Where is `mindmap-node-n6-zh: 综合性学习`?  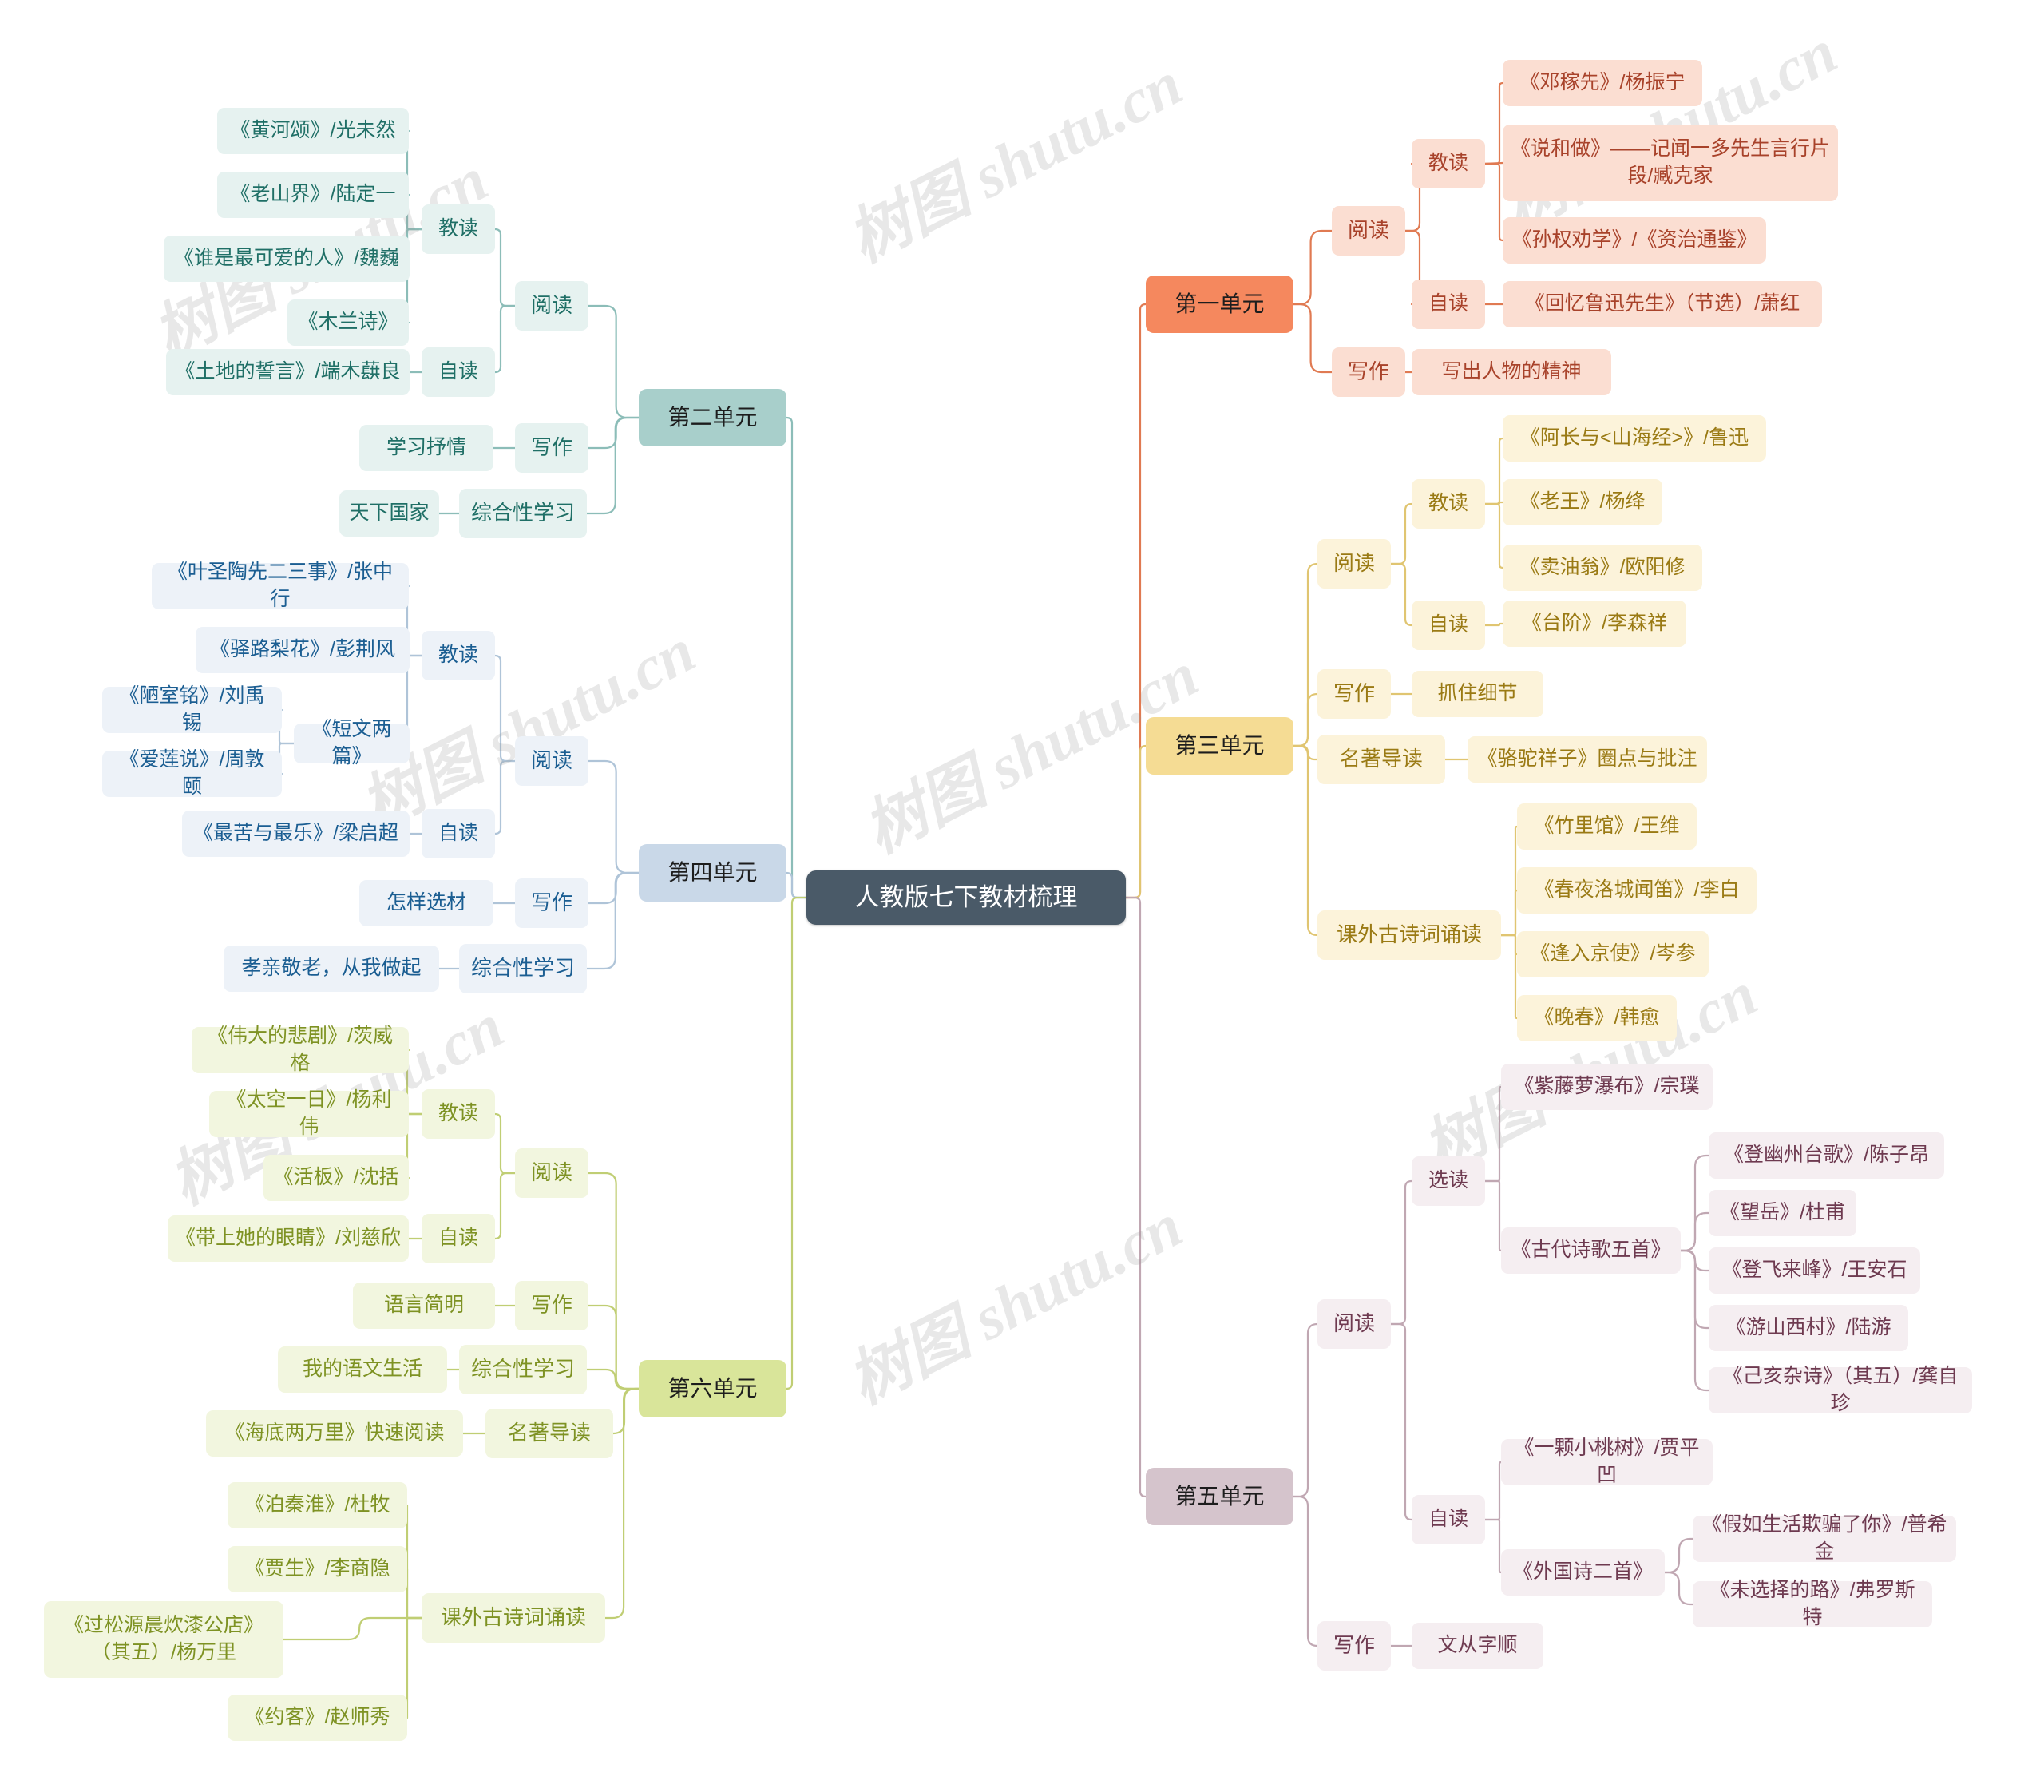
mindmap-node-n6-zh: 综合性学习 is located at coordinates (523, 1369).